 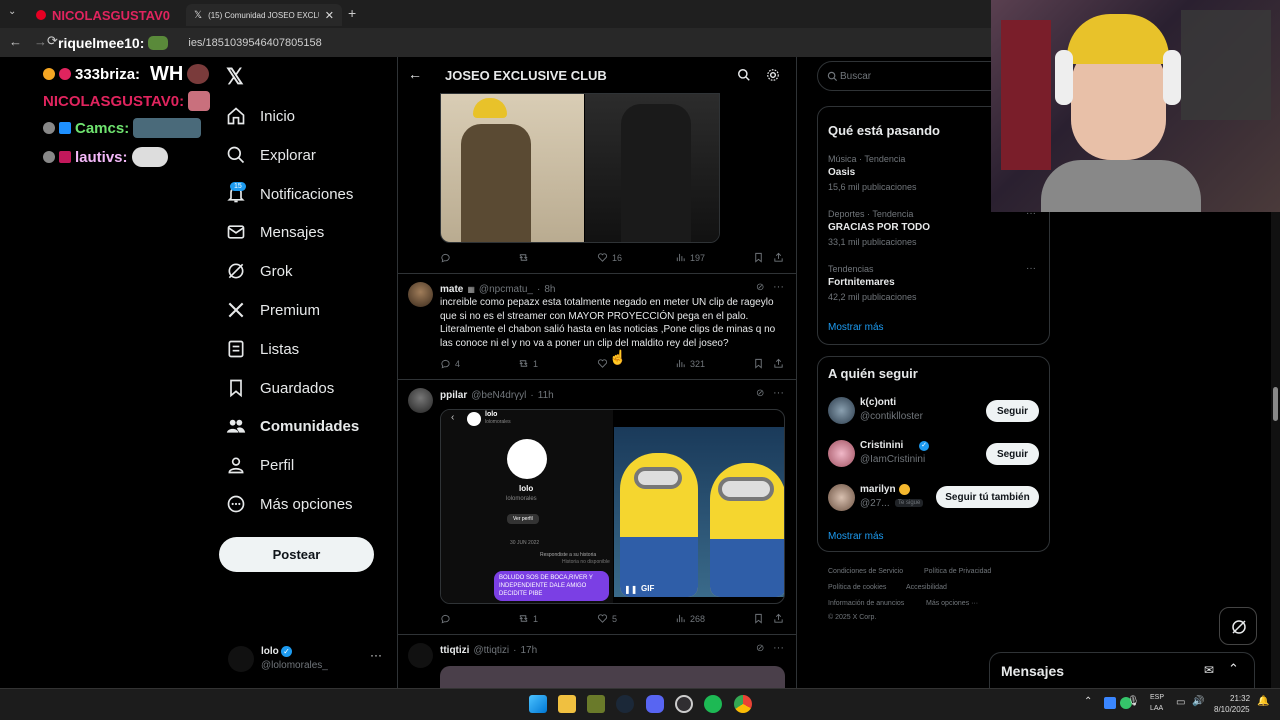 I want to click on follow-name: Cristinini, so click(x=881, y=445).